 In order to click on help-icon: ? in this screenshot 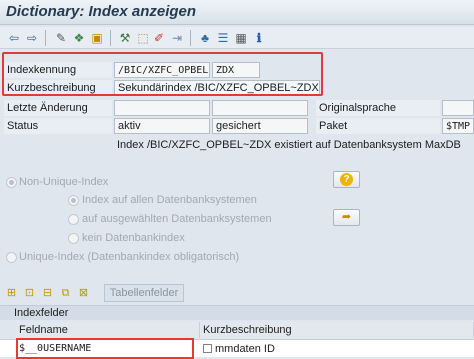, I will do `click(346, 179)`.